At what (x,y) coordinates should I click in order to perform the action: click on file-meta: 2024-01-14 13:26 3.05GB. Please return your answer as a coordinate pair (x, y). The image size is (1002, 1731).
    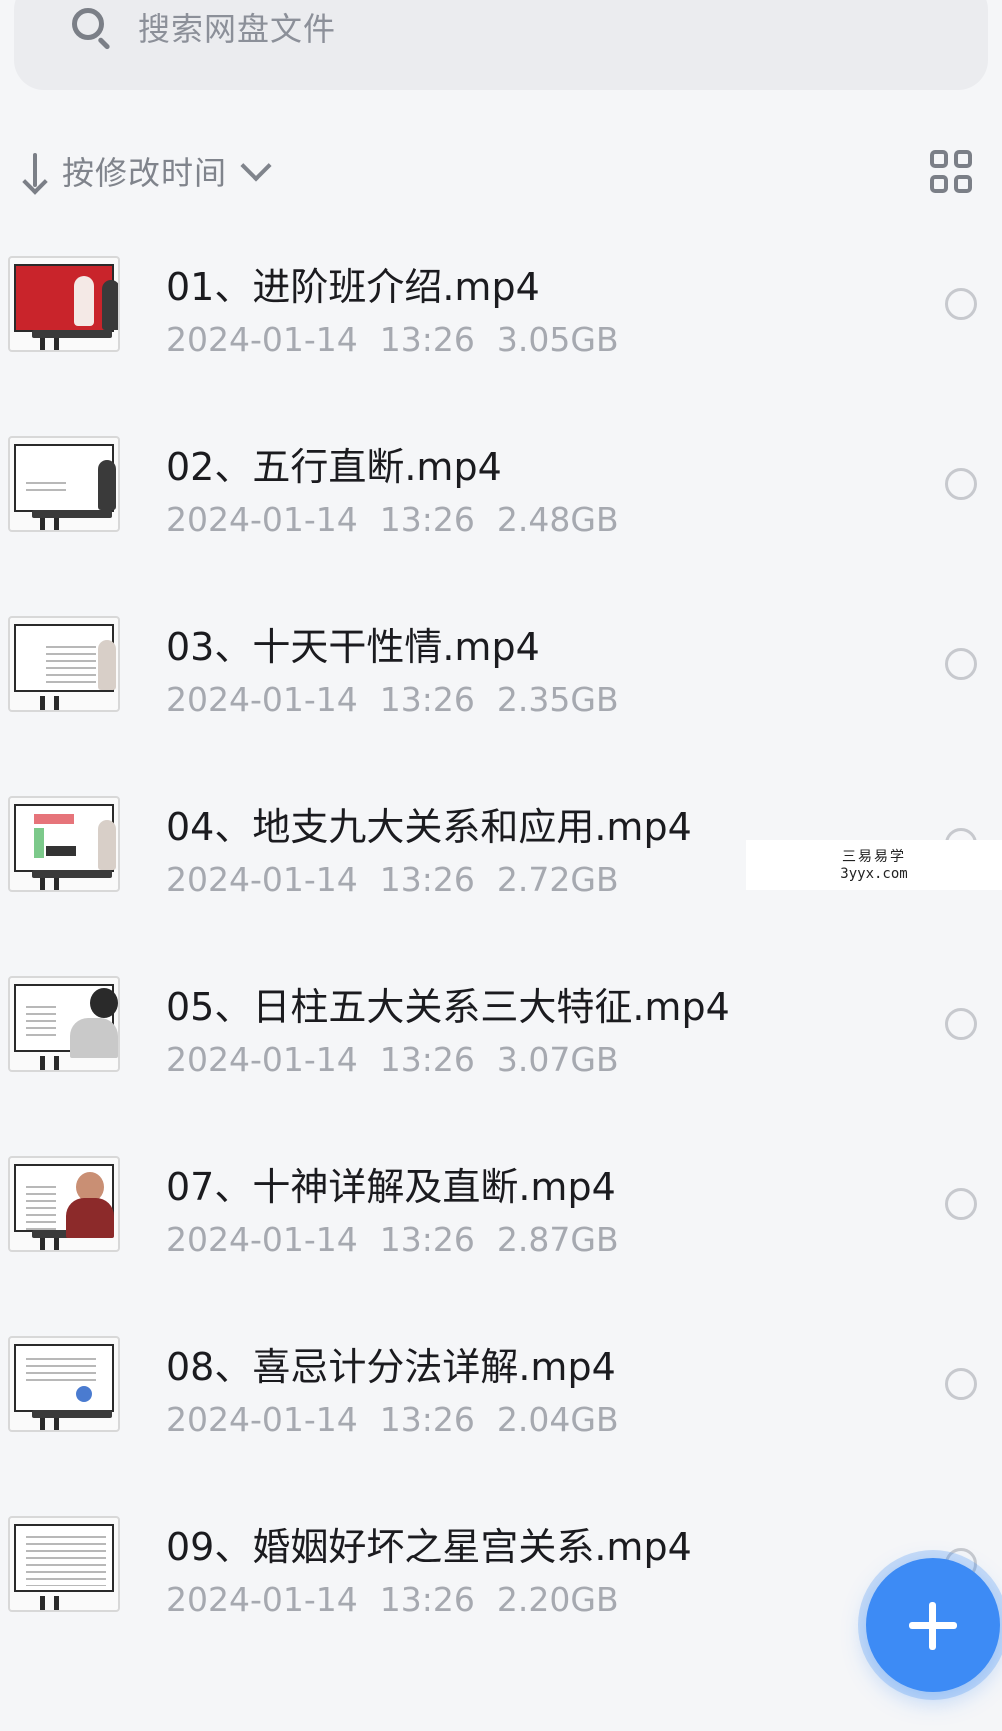
    Looking at the image, I should click on (403, 339).